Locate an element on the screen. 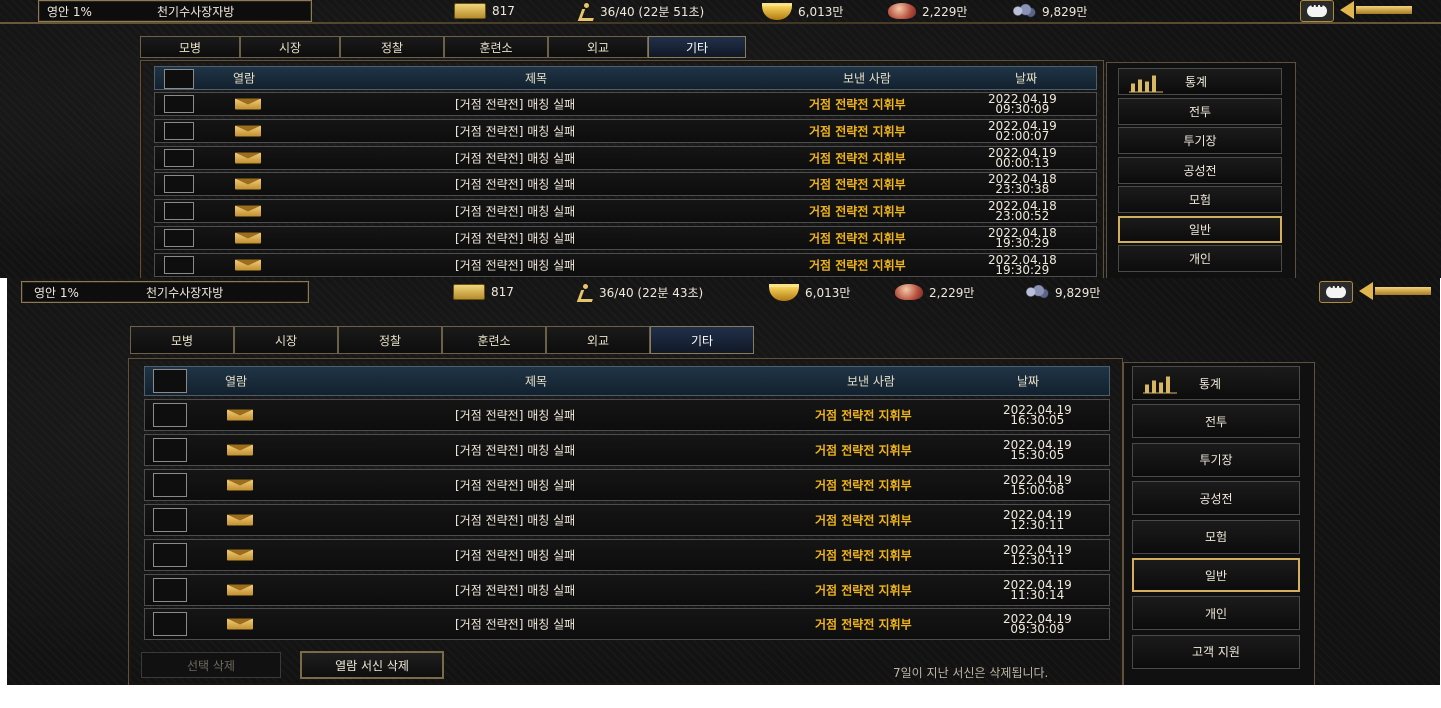 Image resolution: width=1441 pixels, height=708 pixels. mail-sender: 거점 전략전 지휘부 is located at coordinates (857, 238).